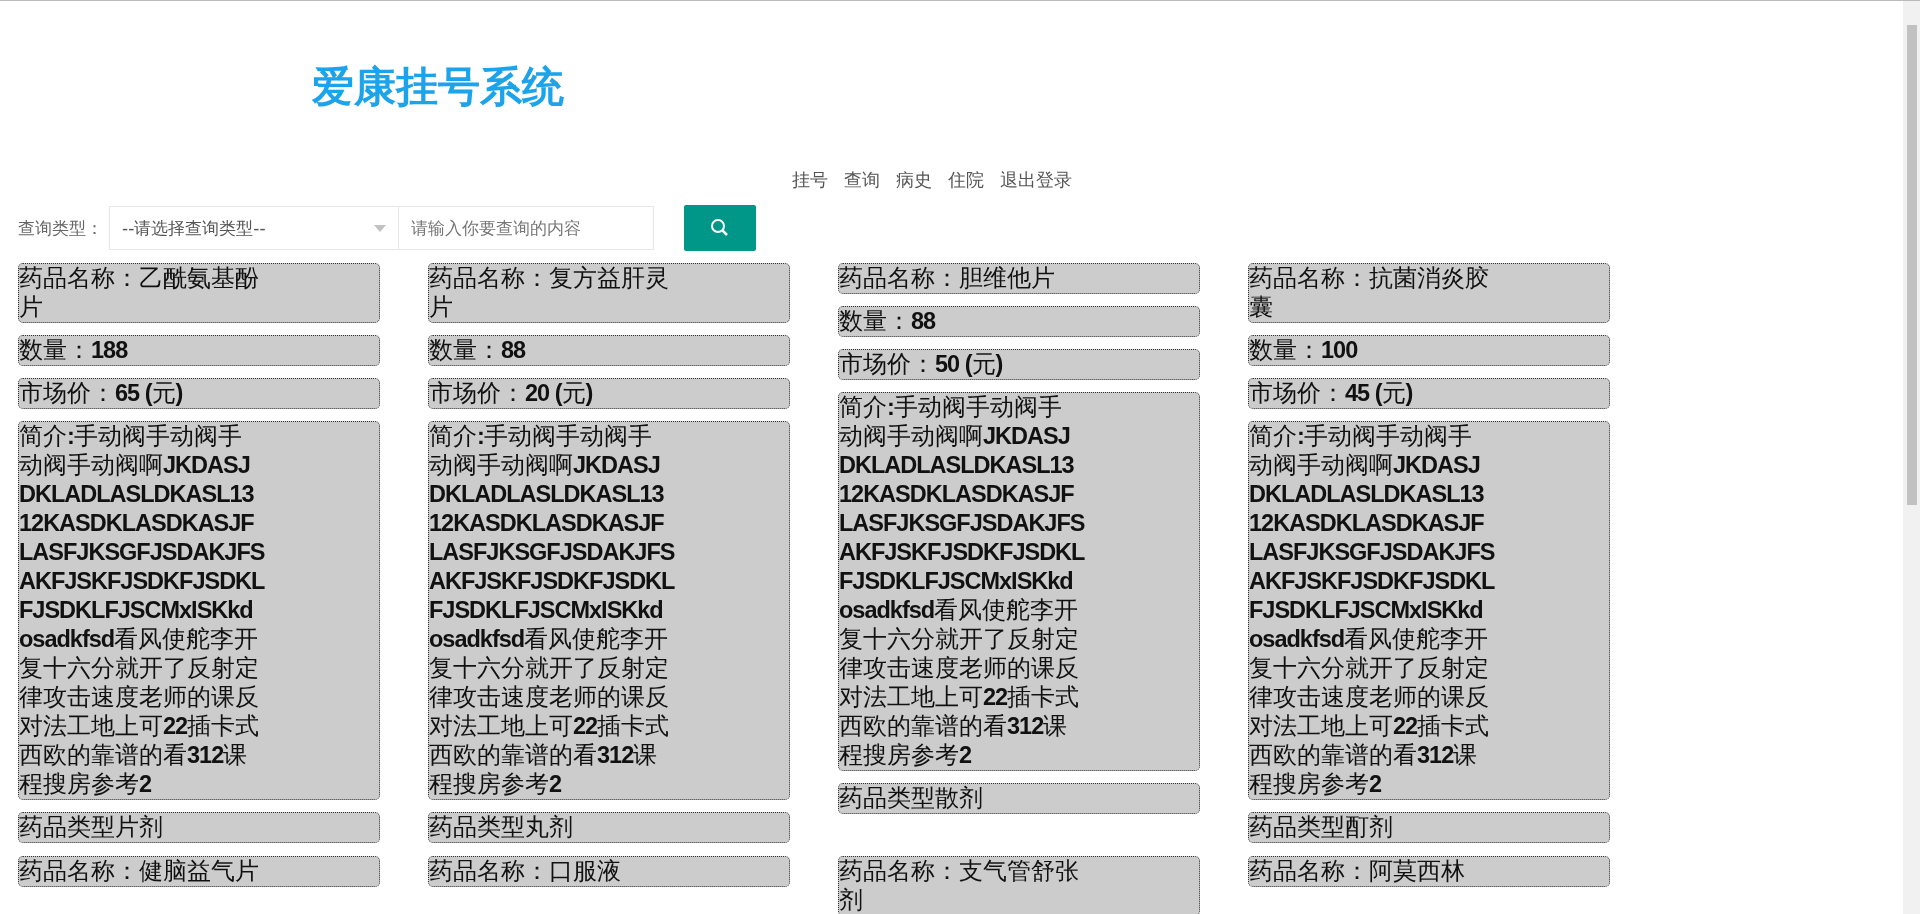 The image size is (1920, 914). I want to click on drug-quantity: 数量：188, so click(199, 350).